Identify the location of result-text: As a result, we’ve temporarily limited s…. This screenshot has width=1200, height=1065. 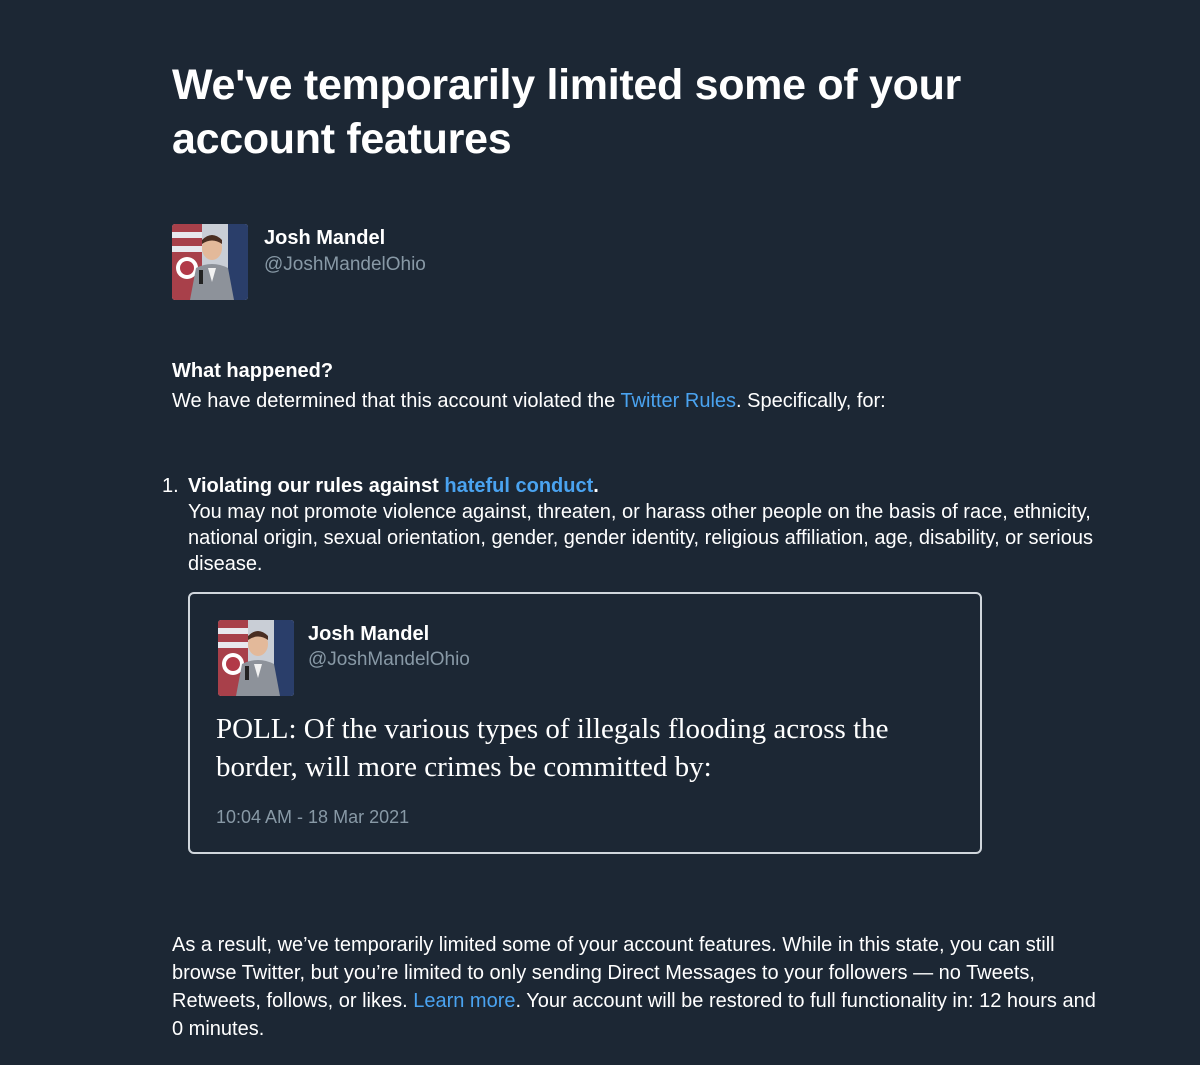
(642, 987).